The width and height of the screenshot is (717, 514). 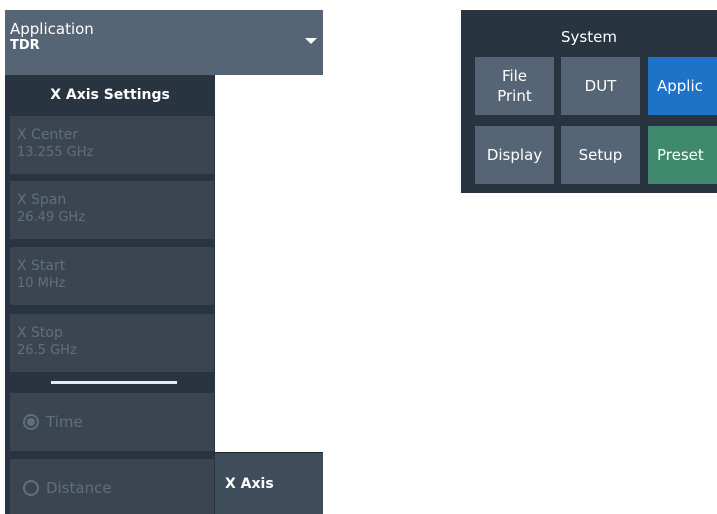 I want to click on separator-line, so click(x=114, y=382).